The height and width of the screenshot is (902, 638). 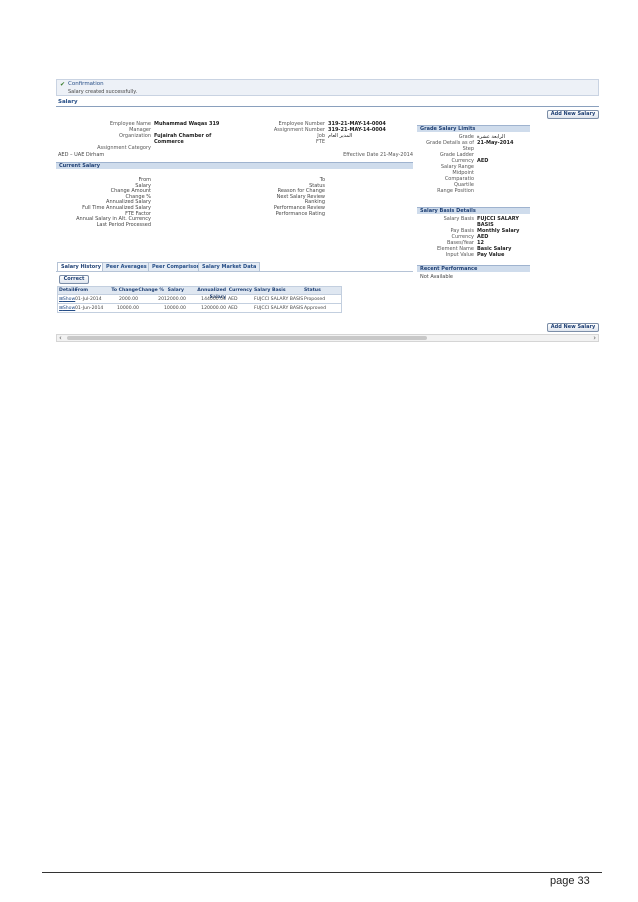 What do you see at coordinates (88, 299) in the screenshot?
I see `row-from: 01-Jul-2014` at bounding box center [88, 299].